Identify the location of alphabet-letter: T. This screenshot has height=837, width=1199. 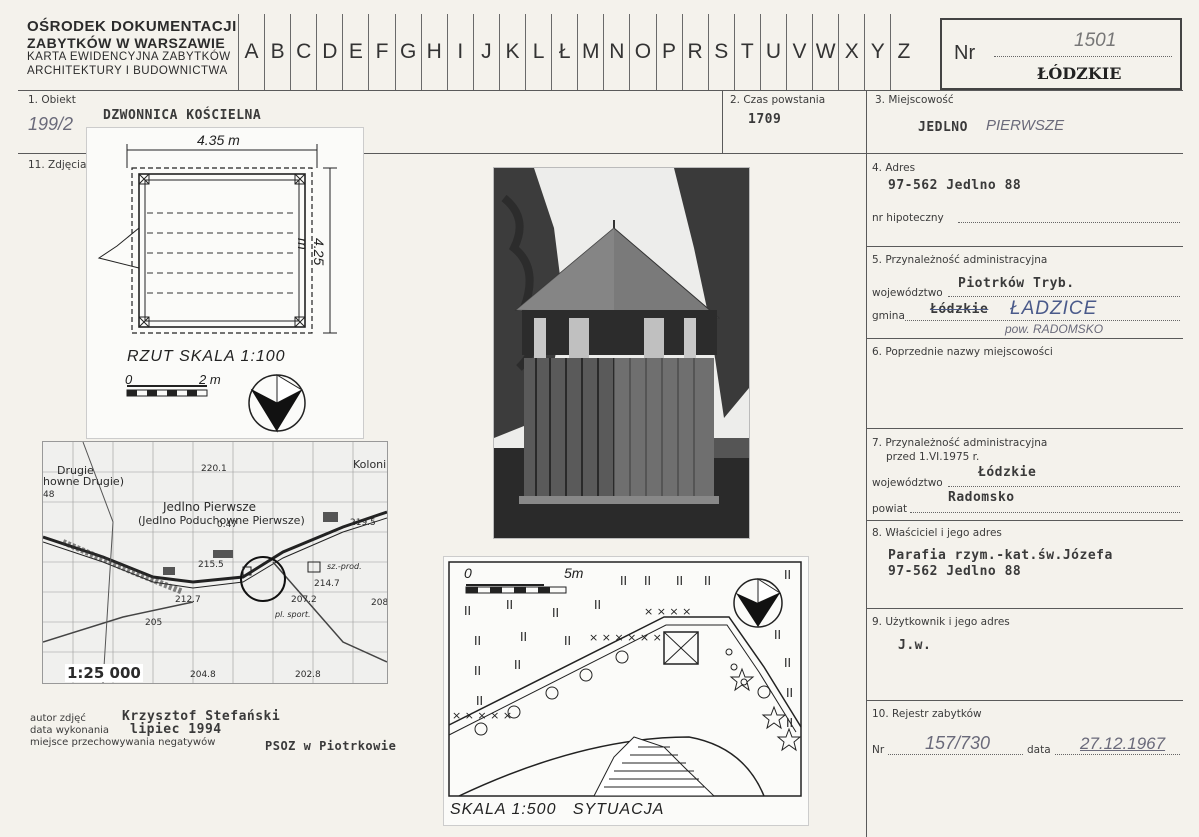
(746, 52).